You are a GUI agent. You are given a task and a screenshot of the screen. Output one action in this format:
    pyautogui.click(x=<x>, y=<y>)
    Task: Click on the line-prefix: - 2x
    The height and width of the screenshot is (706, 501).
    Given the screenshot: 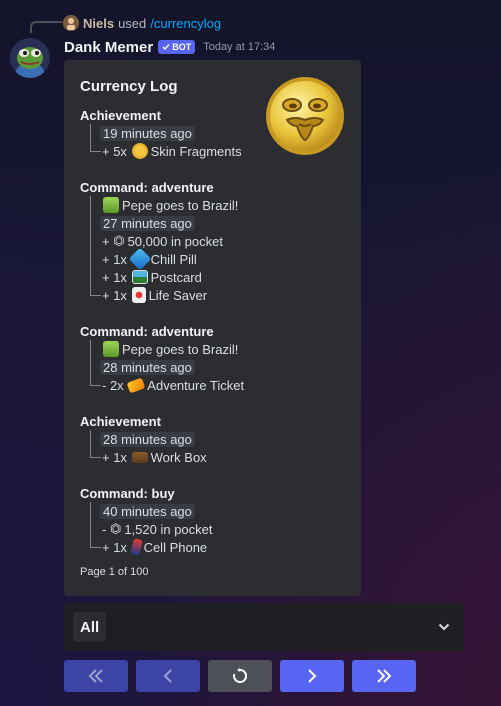 What is the action you would take?
    pyautogui.click(x=113, y=385)
    